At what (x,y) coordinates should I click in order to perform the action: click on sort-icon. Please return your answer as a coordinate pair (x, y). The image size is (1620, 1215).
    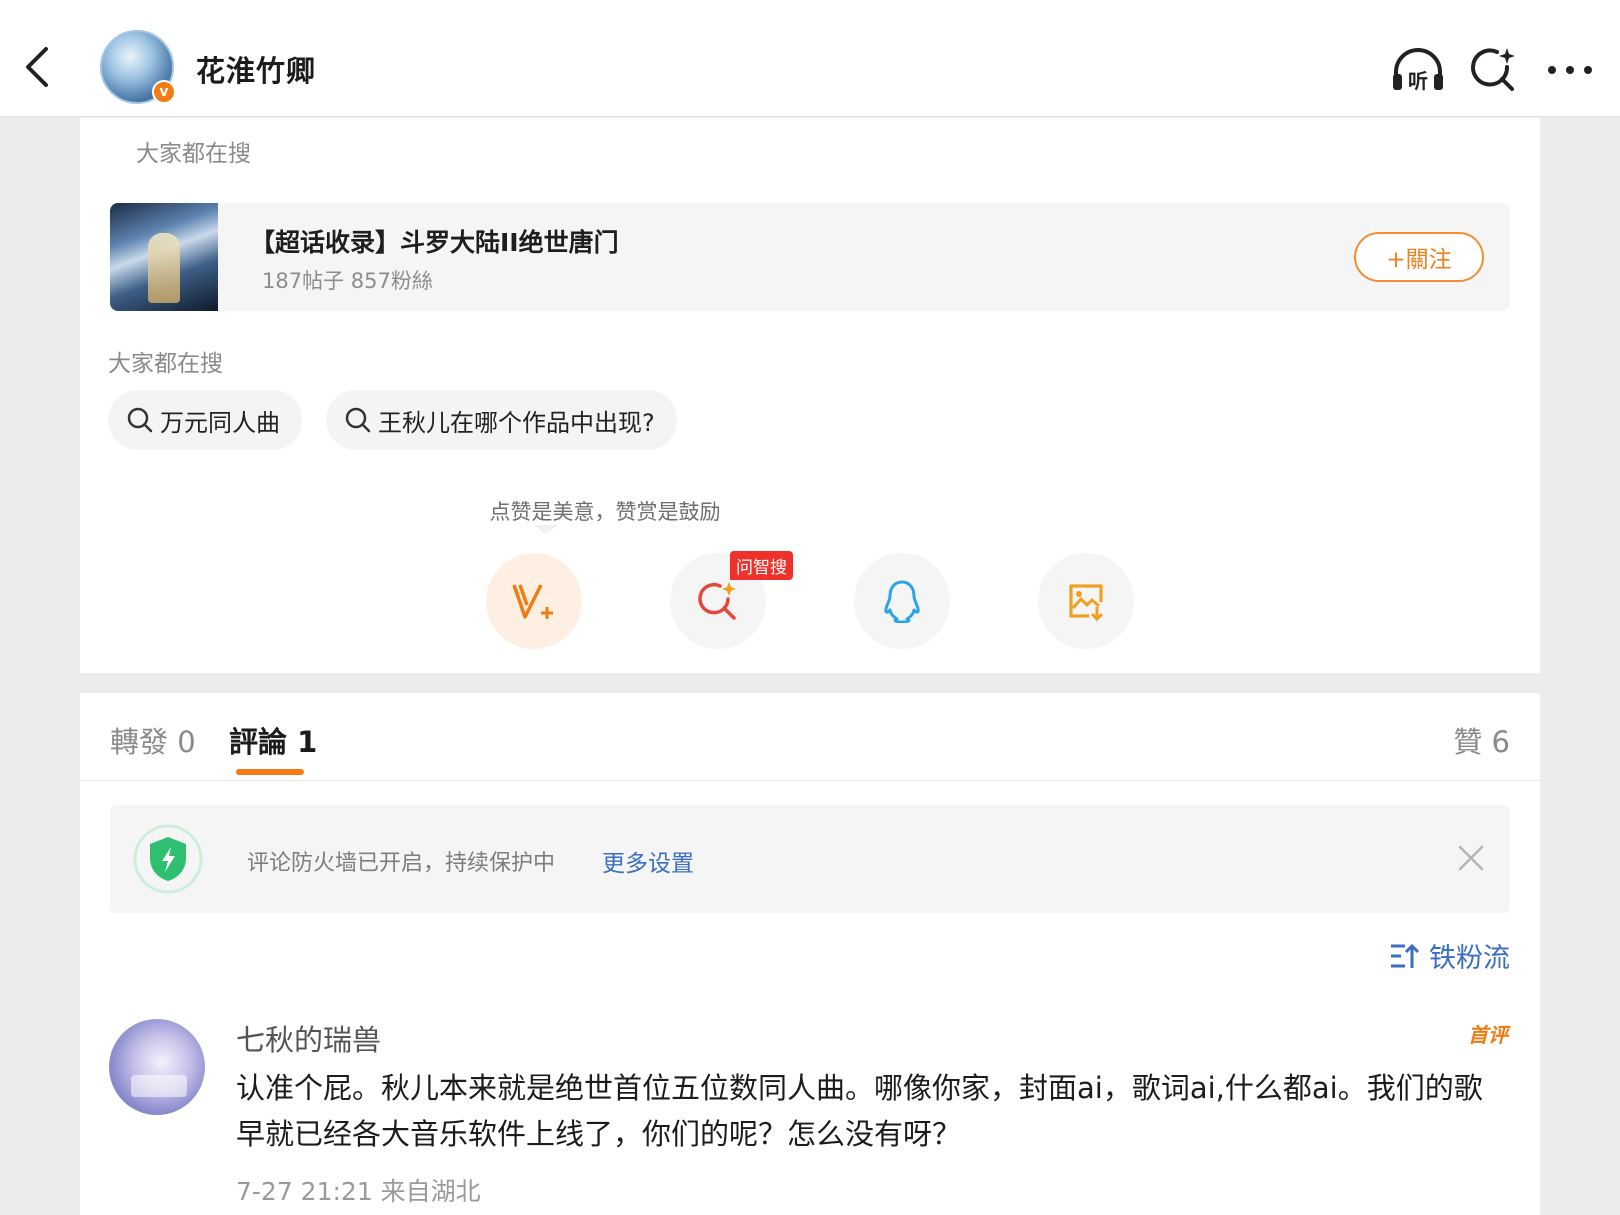
    Looking at the image, I should click on (1405, 955).